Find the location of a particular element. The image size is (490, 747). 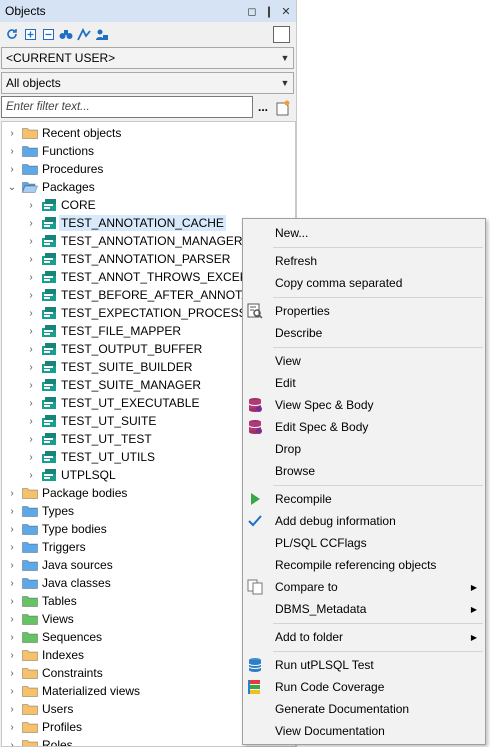

tree-item-category-bottom-14: › Roles is located at coordinates (39, 741).